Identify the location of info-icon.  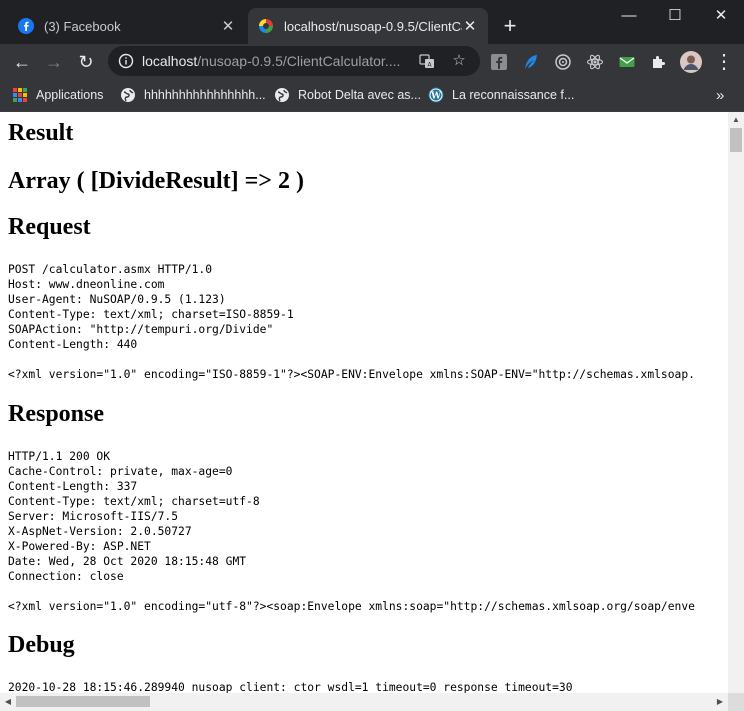
(126, 61).